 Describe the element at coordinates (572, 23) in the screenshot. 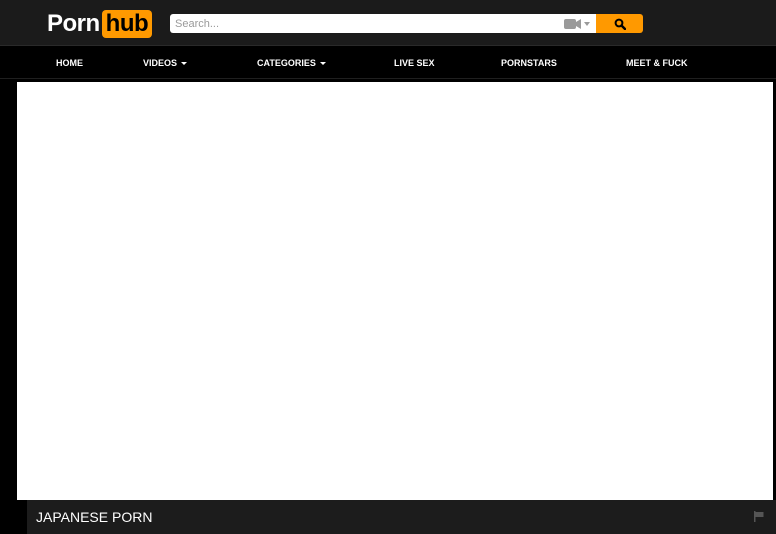

I see `video-camera-icon` at that location.